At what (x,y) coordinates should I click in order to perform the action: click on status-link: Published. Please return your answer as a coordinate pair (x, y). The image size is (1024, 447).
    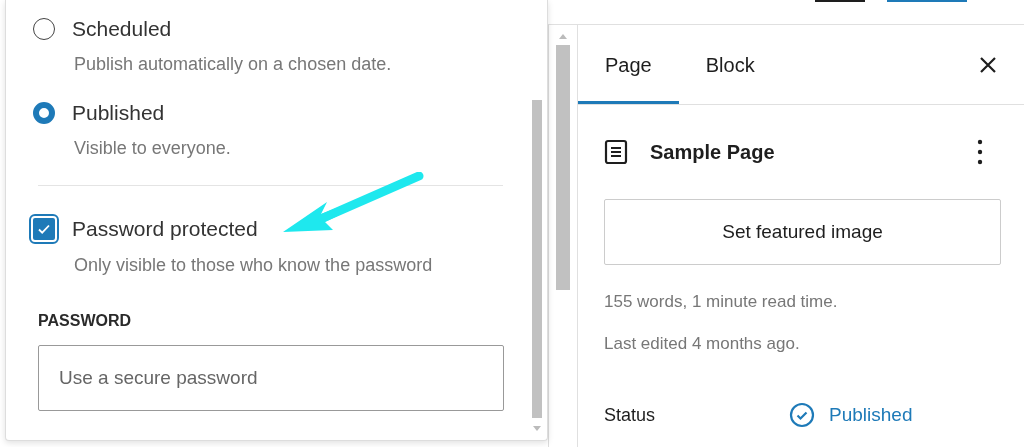
    Looking at the image, I should click on (871, 415).